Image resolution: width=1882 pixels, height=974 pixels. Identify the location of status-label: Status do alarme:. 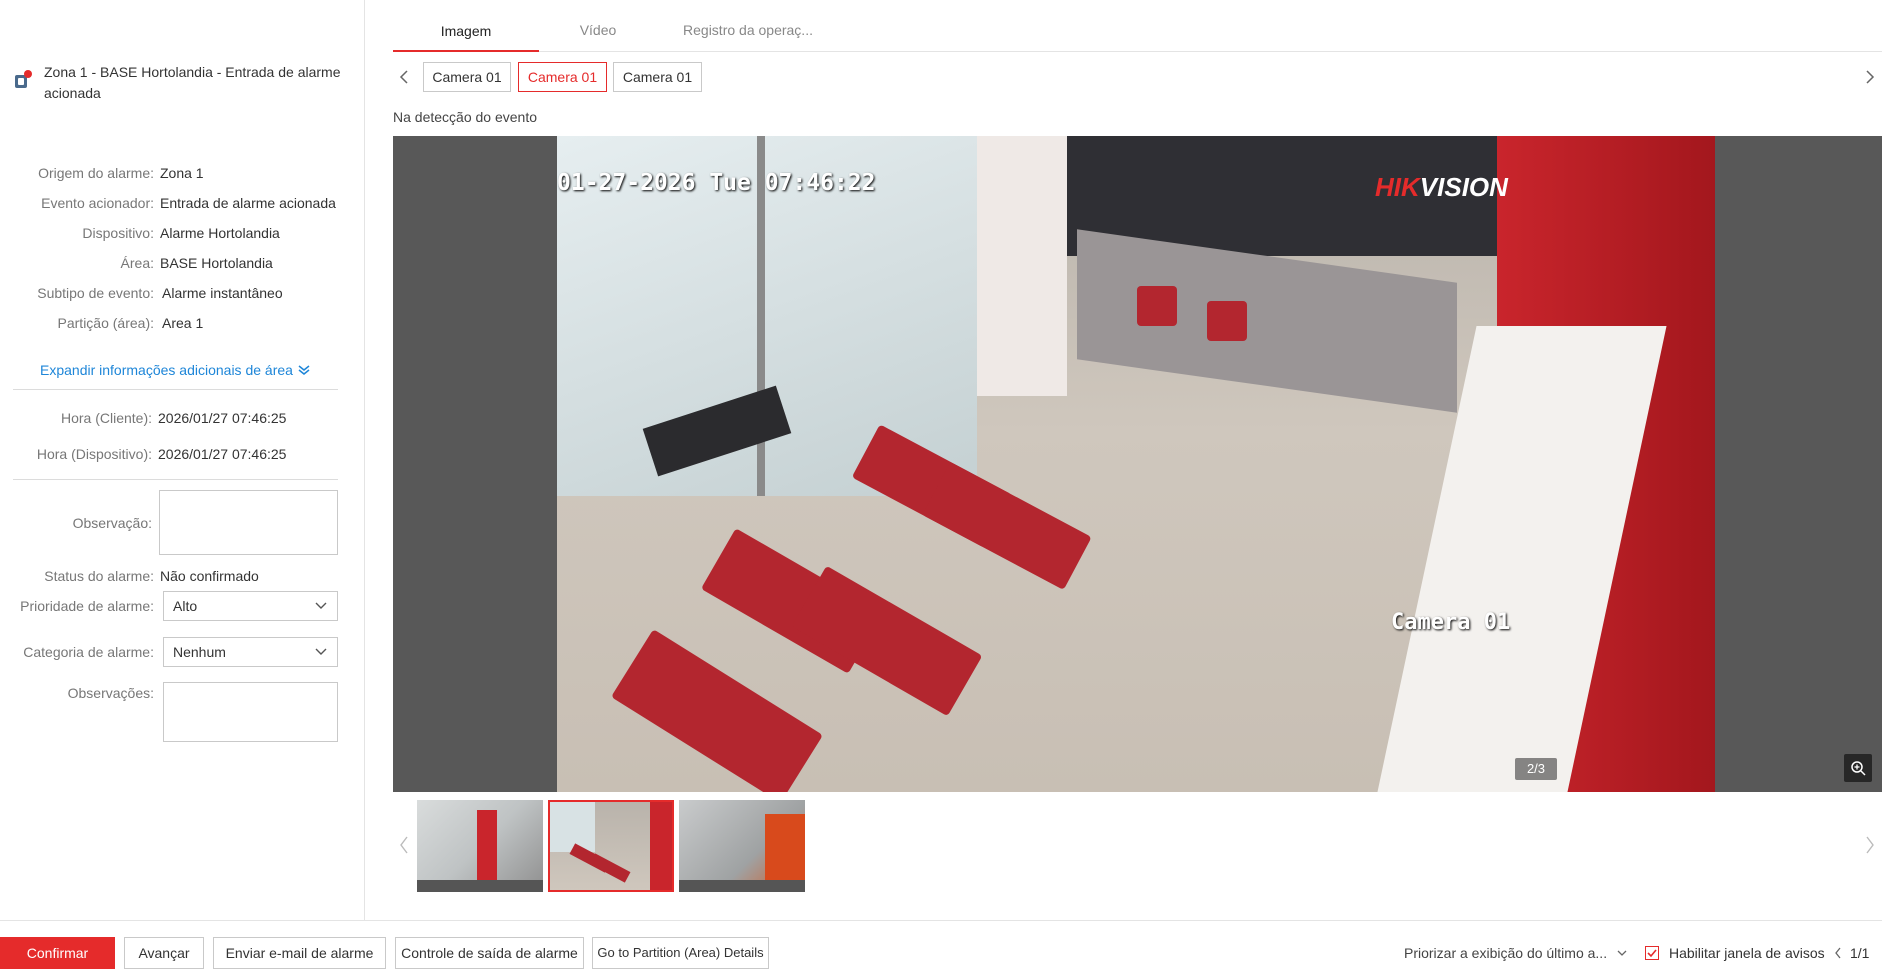
(99, 576).